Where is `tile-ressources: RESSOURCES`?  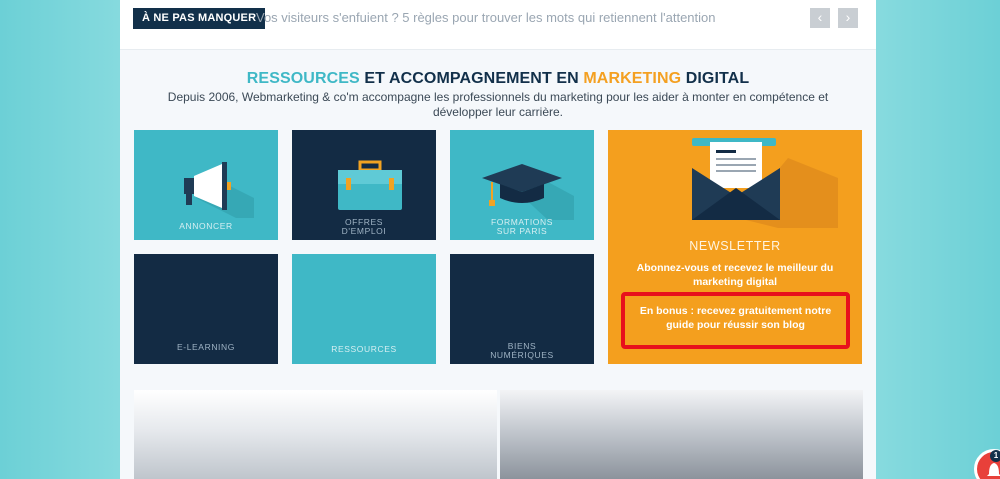 tile-ressources: RESSOURCES is located at coordinates (364, 309).